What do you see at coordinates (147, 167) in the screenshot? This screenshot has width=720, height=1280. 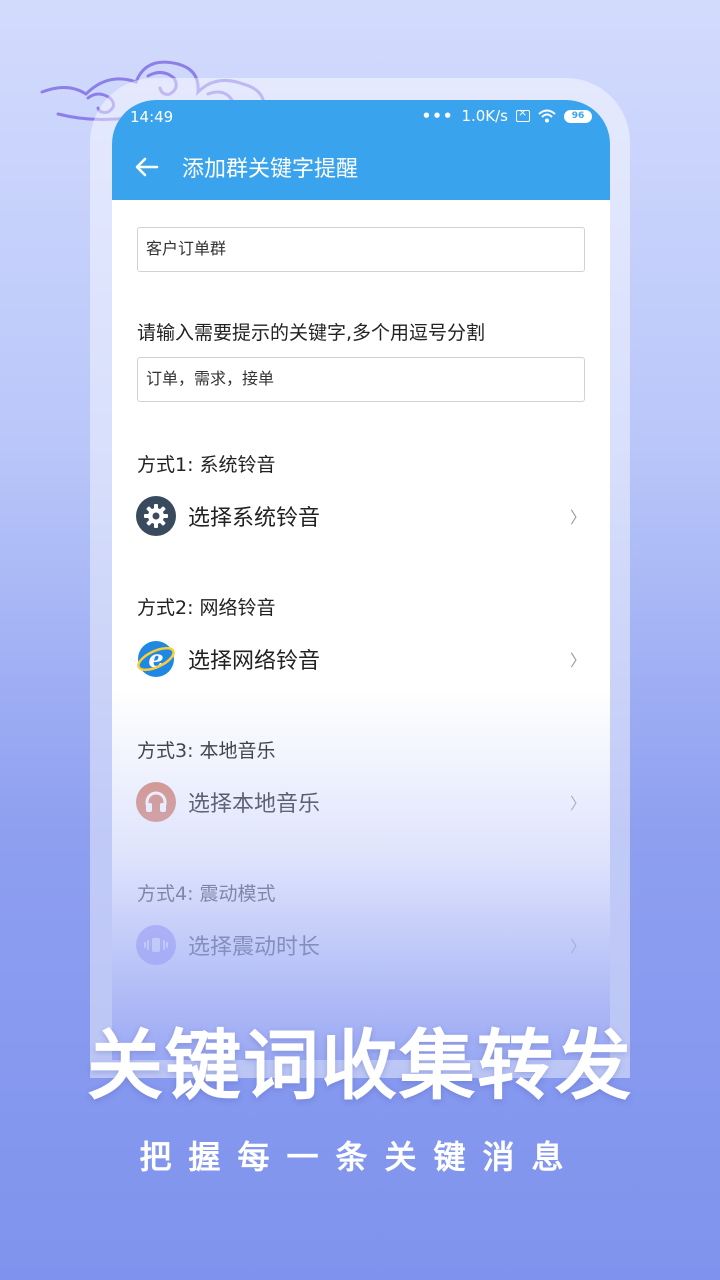 I see `back-arrow-icon` at bounding box center [147, 167].